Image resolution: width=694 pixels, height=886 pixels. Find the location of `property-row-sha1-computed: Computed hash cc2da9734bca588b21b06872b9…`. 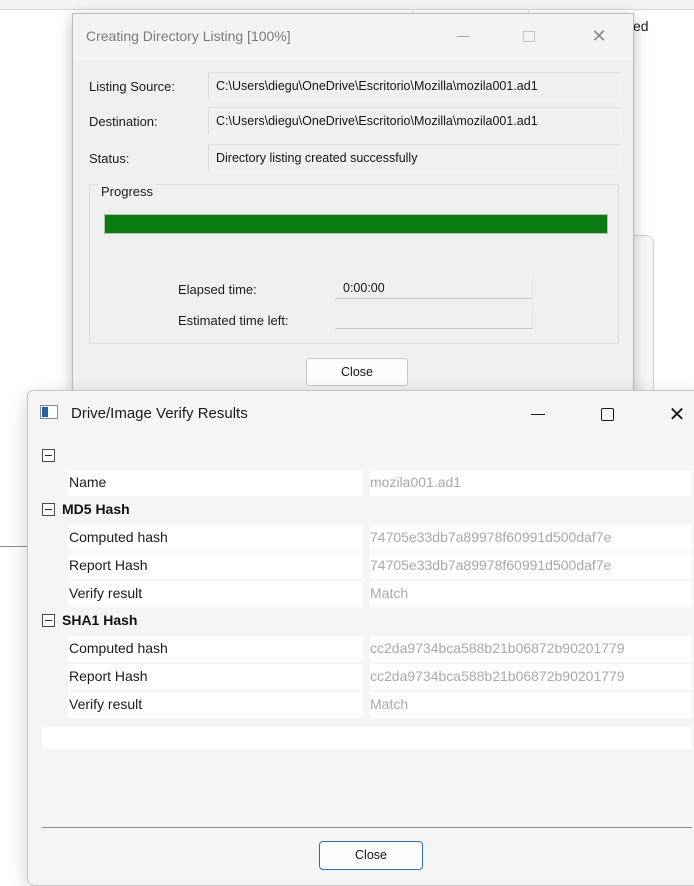

property-row-sha1-computed: Computed hash cc2da9734bca588b21b06872b9… is located at coordinates (367, 649).